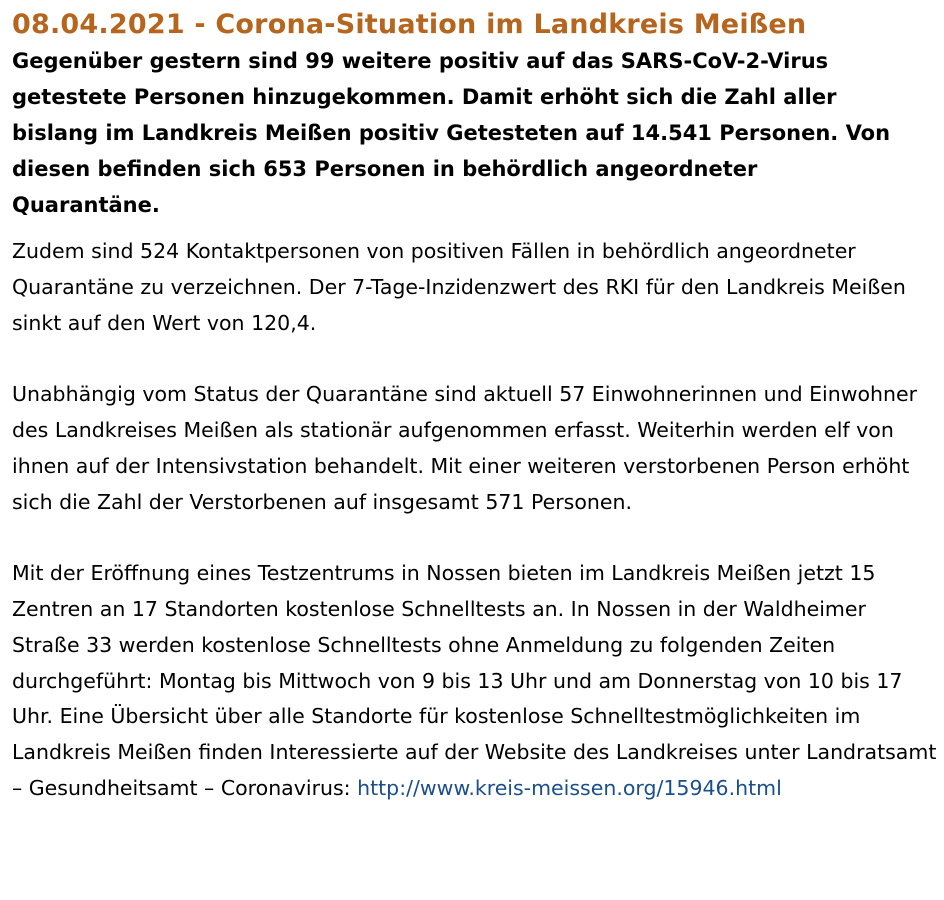 The image size is (944, 900). I want to click on coronavirus-info-link: http://www.kreis-meissen.org/15946.html, so click(569, 788).